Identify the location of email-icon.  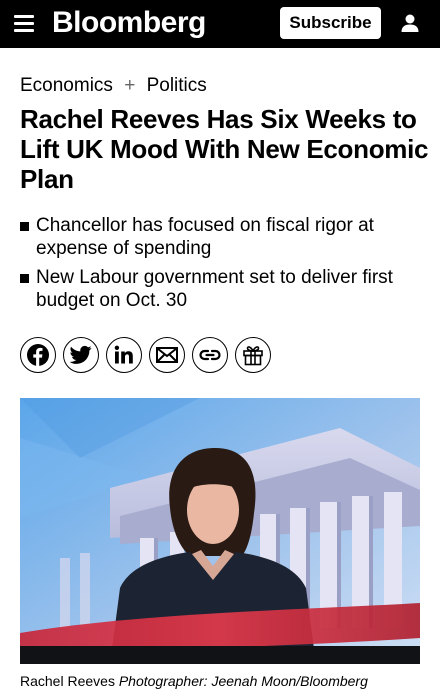
(167, 355).